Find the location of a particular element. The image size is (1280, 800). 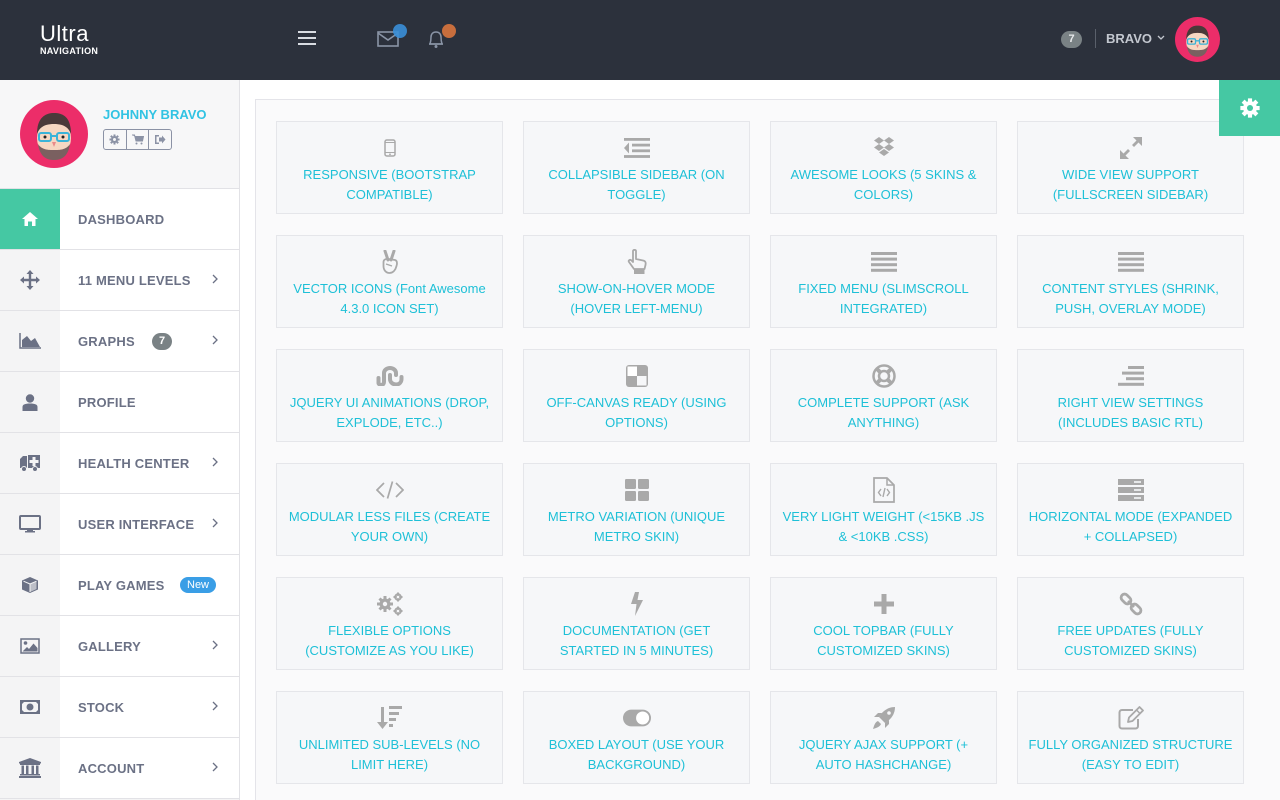

feature-card: FREE UPDATES (FULLY CUSTOMIZED SKINS) is located at coordinates (1130, 623).